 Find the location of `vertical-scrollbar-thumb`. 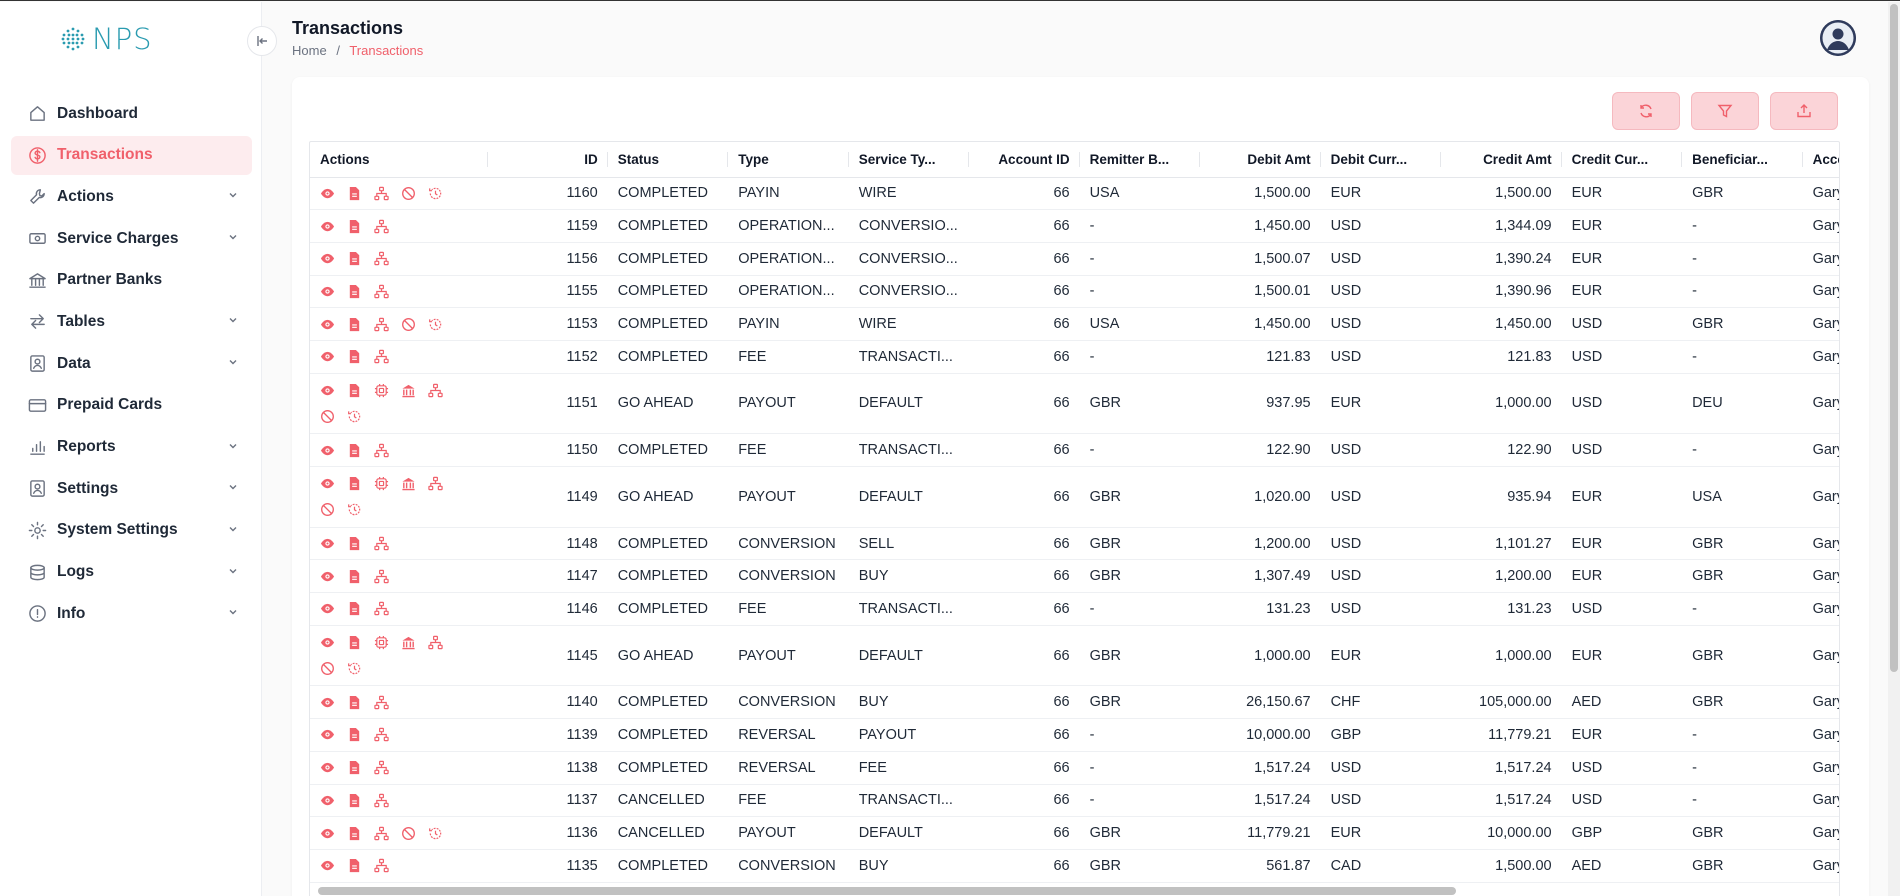

vertical-scrollbar-thumb is located at coordinates (1894, 338).